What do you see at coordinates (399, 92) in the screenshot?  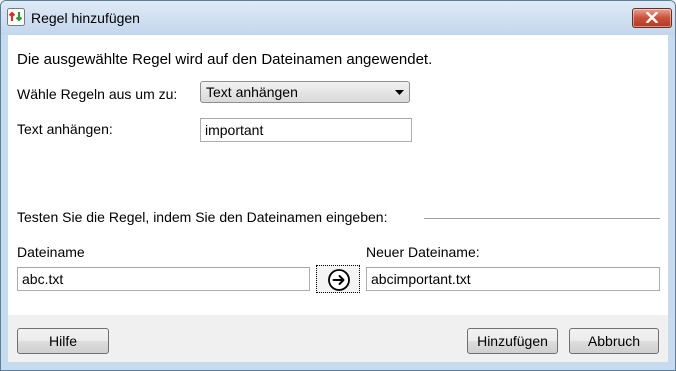 I see `chevron-down-icon` at bounding box center [399, 92].